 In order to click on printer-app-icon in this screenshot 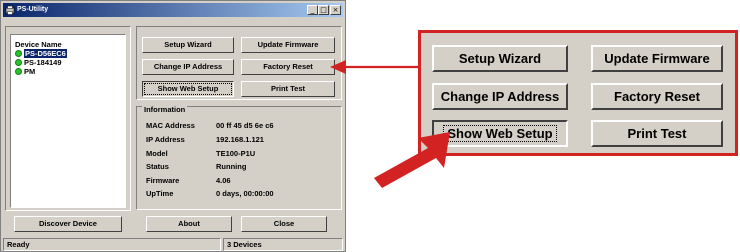, I will do `click(10, 10)`.